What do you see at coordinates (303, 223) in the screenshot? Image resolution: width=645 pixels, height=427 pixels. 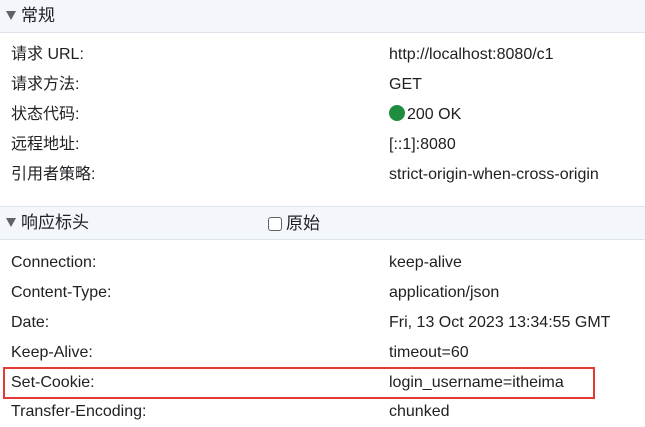 I see `raw-label: 原始` at bounding box center [303, 223].